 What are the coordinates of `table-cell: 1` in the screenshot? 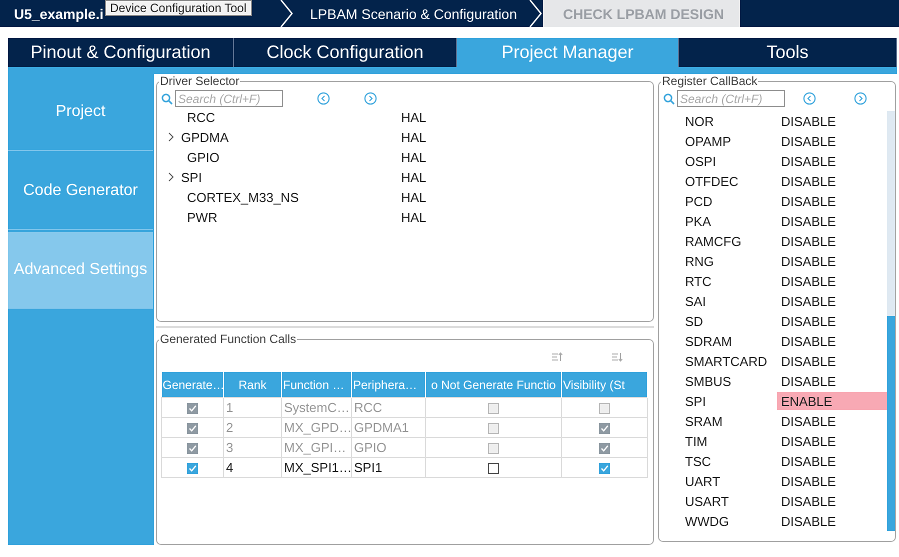 It's located at (253, 408).